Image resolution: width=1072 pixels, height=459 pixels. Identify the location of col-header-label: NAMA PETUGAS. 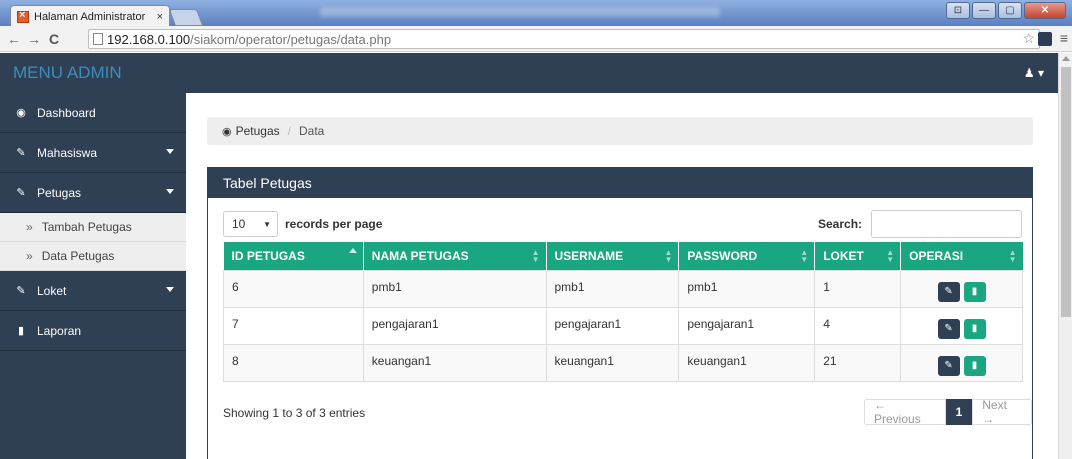
(420, 255).